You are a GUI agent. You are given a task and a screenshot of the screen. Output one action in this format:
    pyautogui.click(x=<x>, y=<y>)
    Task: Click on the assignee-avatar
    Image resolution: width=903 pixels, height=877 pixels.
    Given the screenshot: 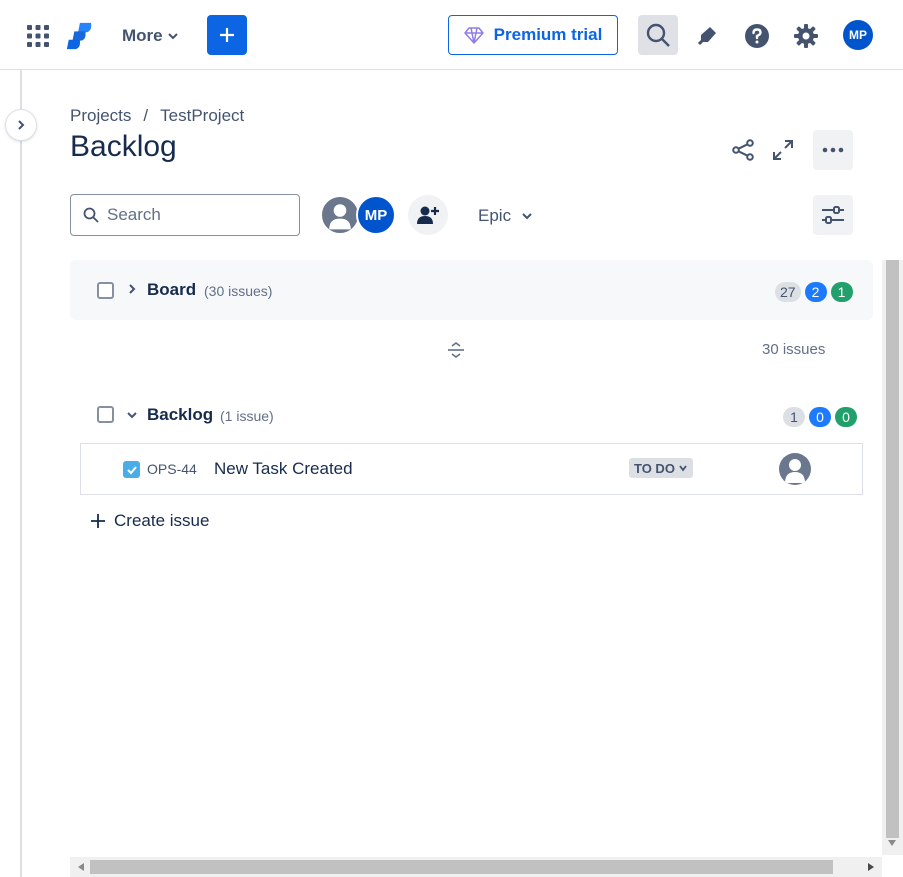 What is the action you would take?
    pyautogui.click(x=795, y=469)
    